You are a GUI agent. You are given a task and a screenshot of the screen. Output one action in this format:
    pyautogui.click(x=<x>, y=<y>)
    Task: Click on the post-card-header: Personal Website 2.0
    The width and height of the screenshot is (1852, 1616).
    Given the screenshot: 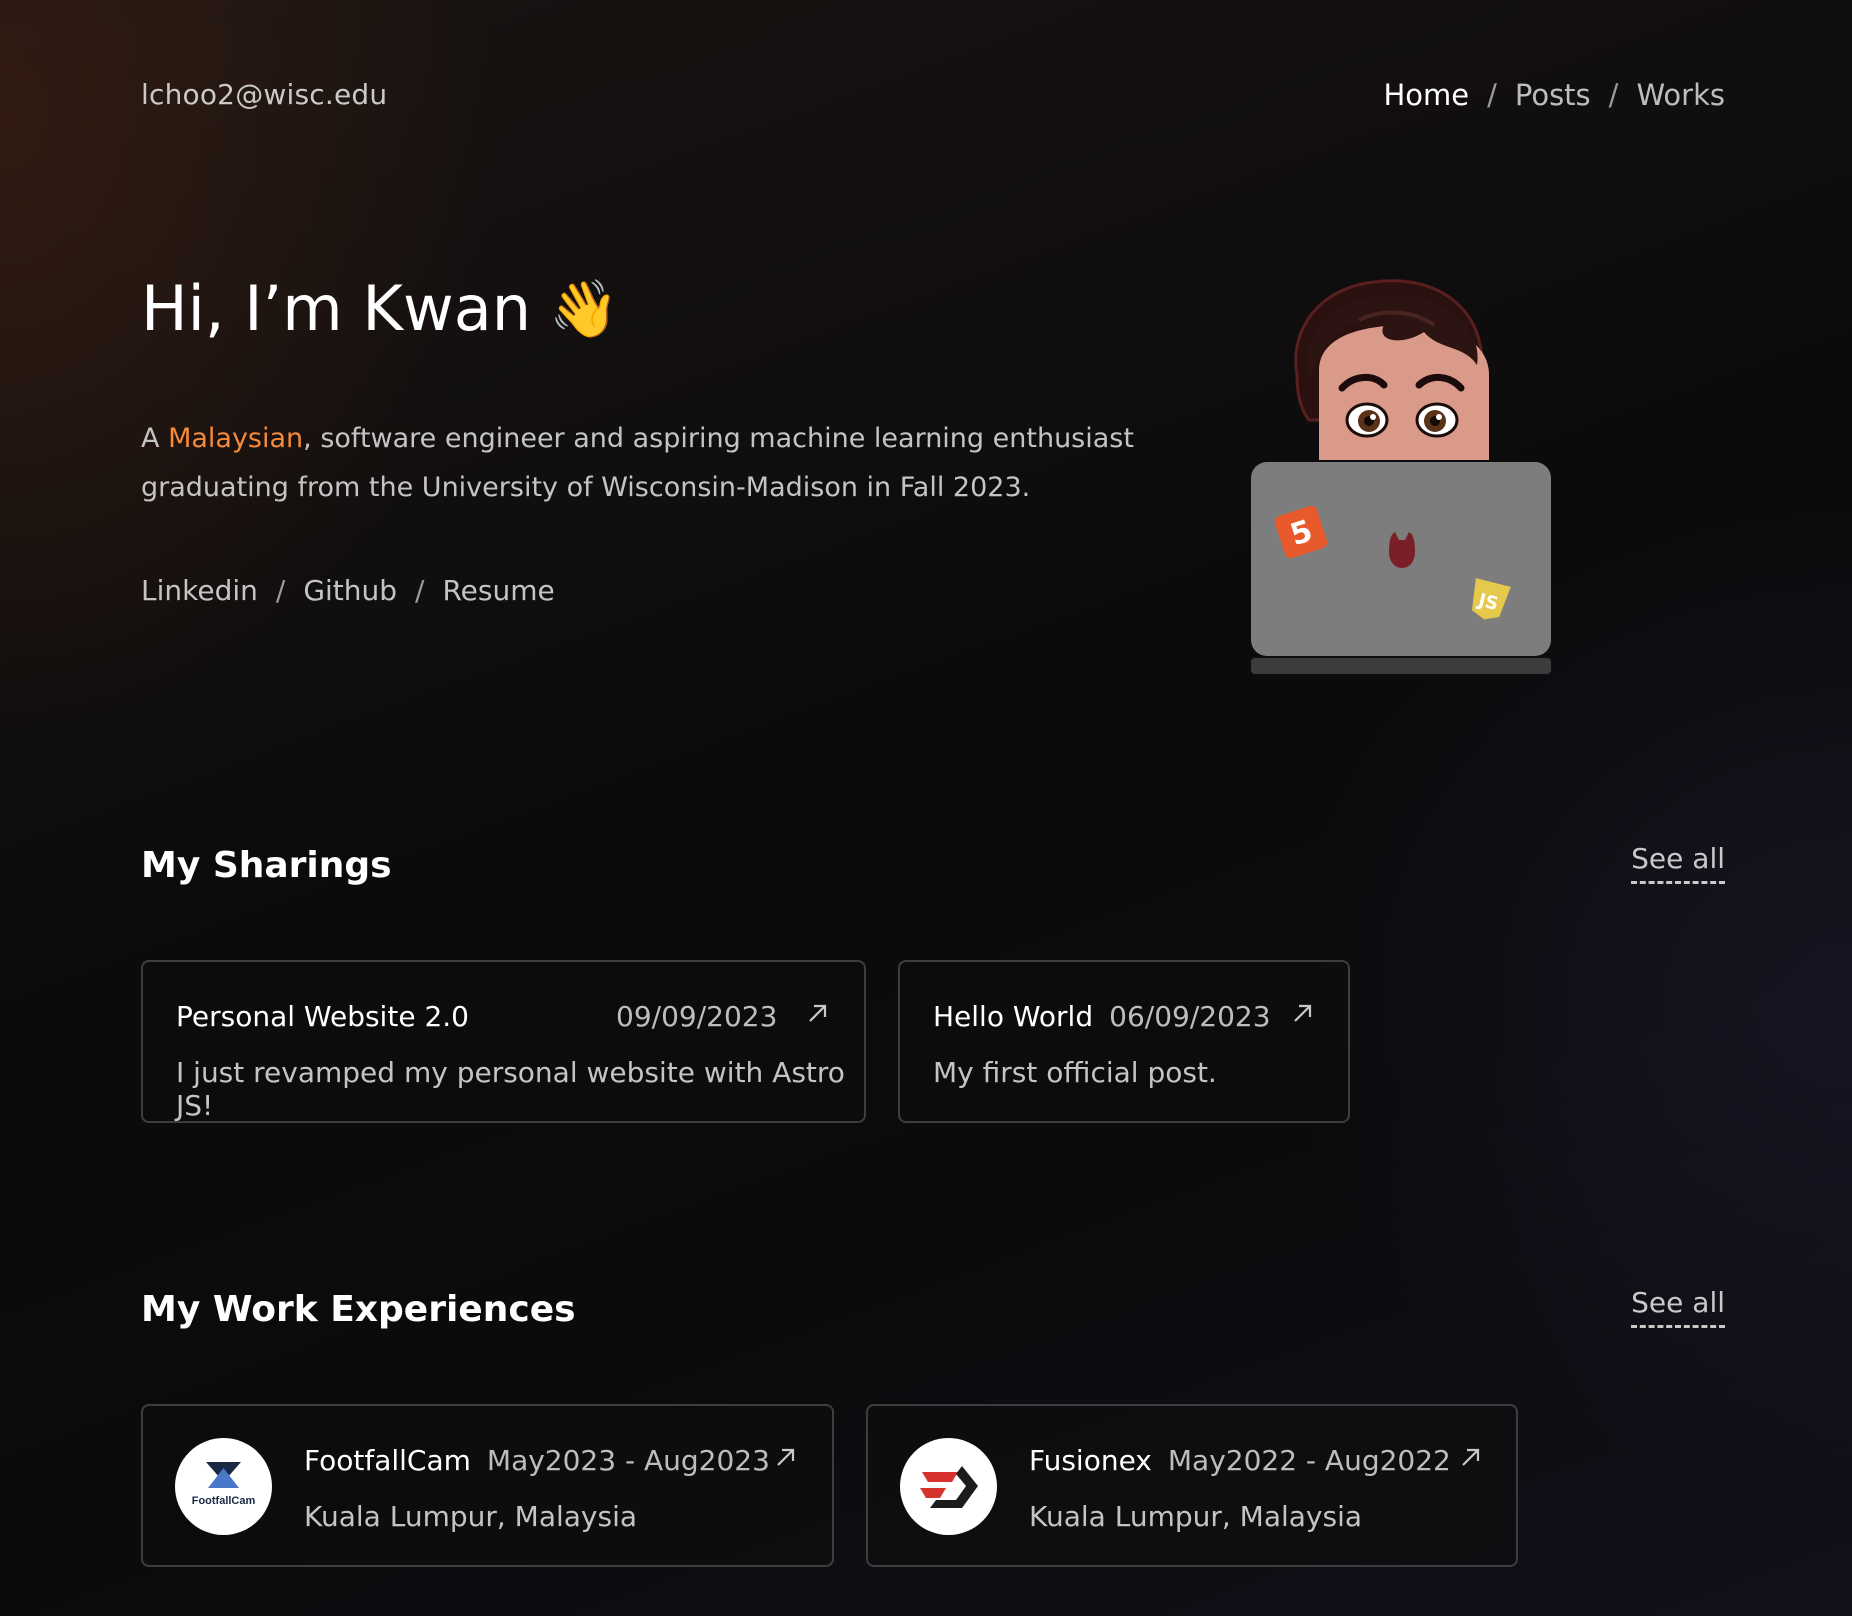 What is the action you would take?
    pyautogui.click(x=322, y=1016)
    